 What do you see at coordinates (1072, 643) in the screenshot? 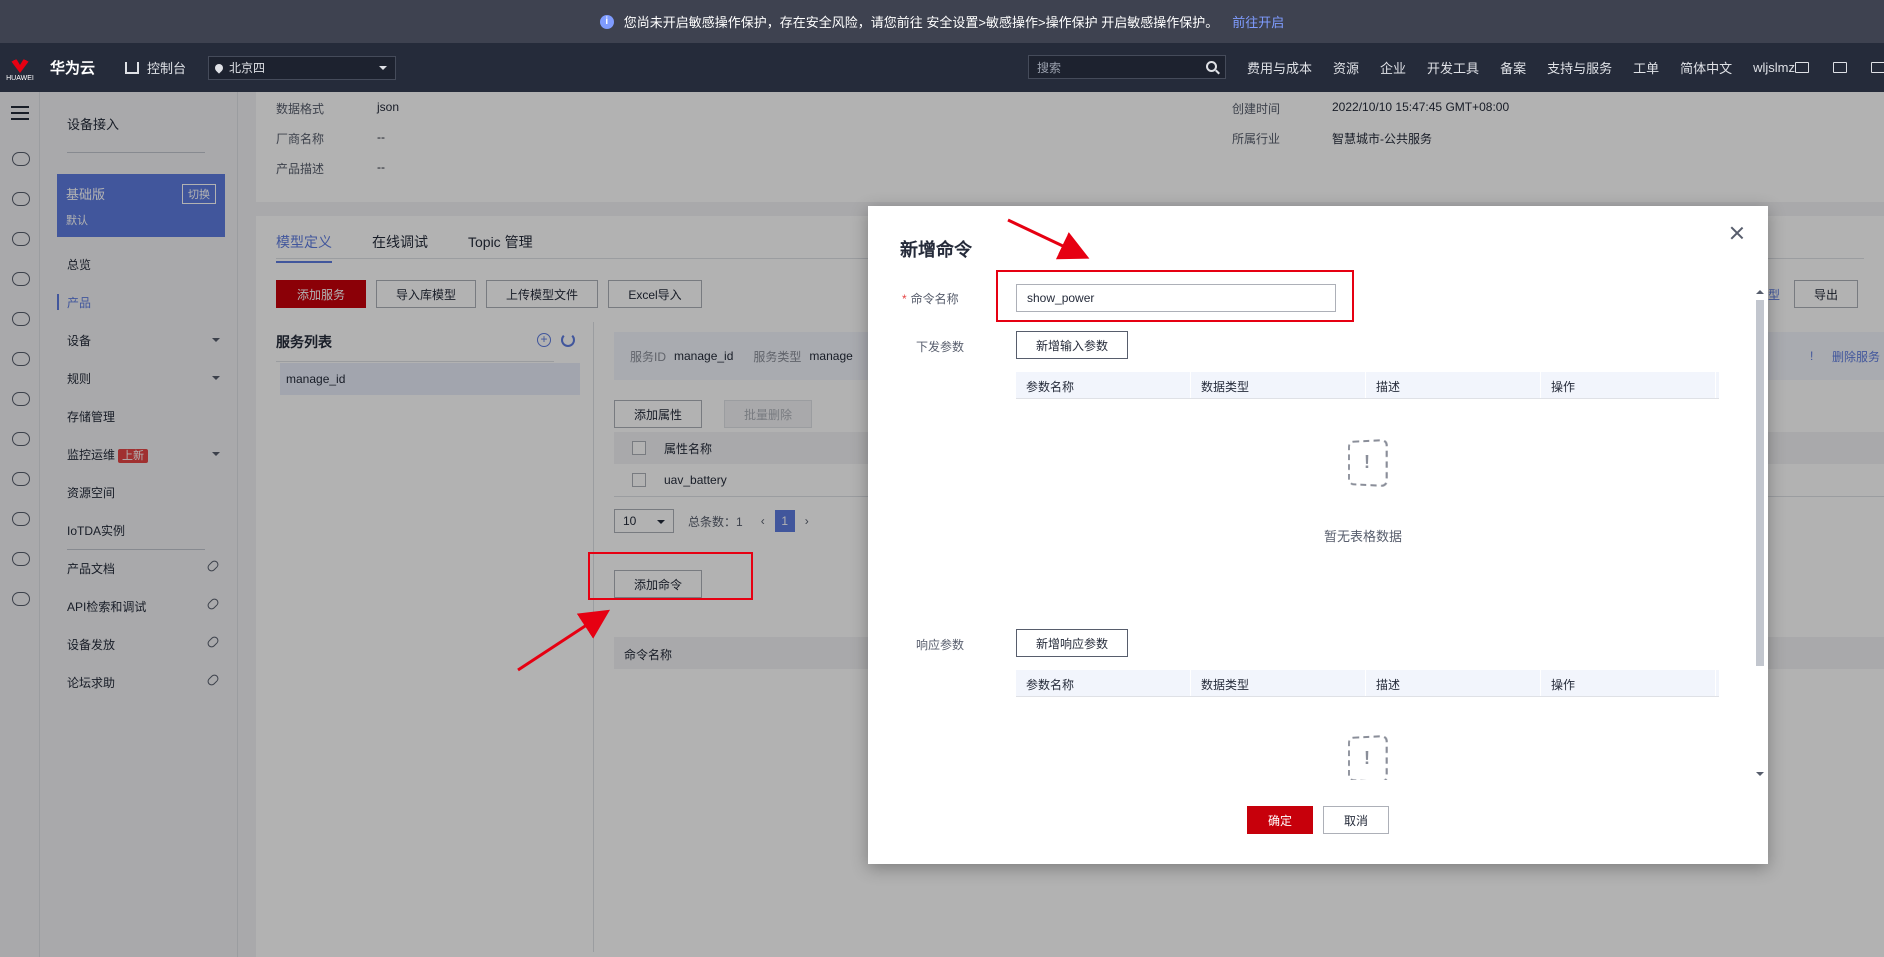
I see `add-response-param-button: 新增响应参数` at bounding box center [1072, 643].